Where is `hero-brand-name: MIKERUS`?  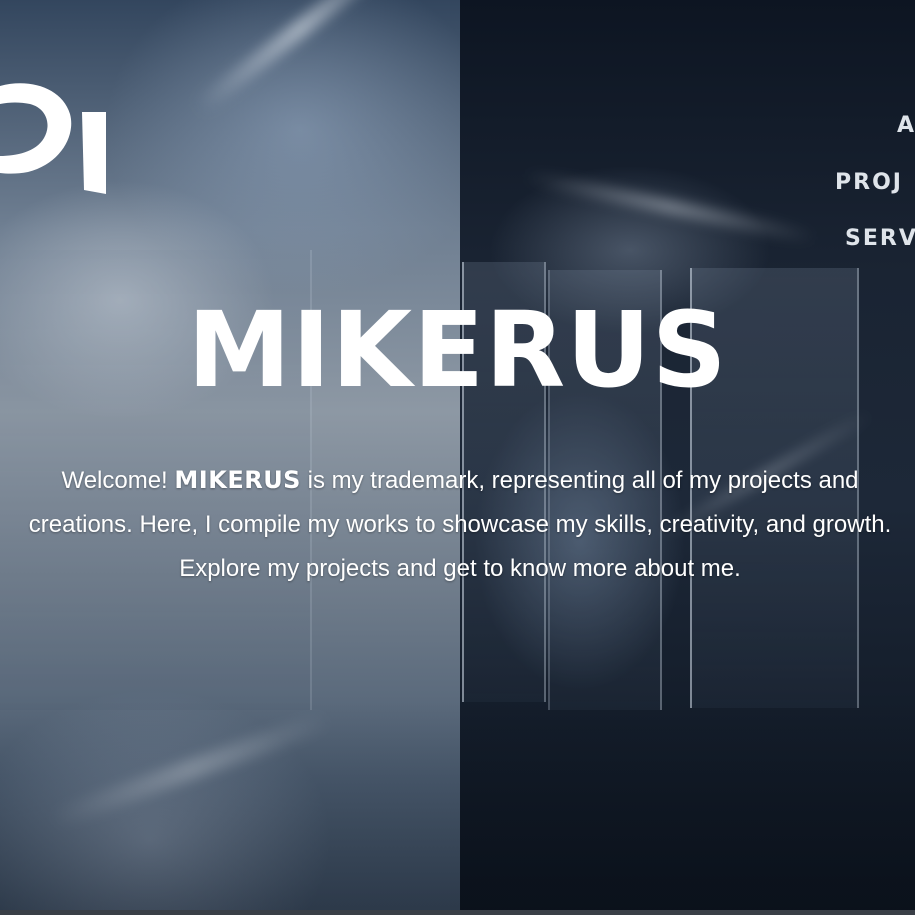
hero-brand-name: MIKERUS is located at coordinates (237, 480).